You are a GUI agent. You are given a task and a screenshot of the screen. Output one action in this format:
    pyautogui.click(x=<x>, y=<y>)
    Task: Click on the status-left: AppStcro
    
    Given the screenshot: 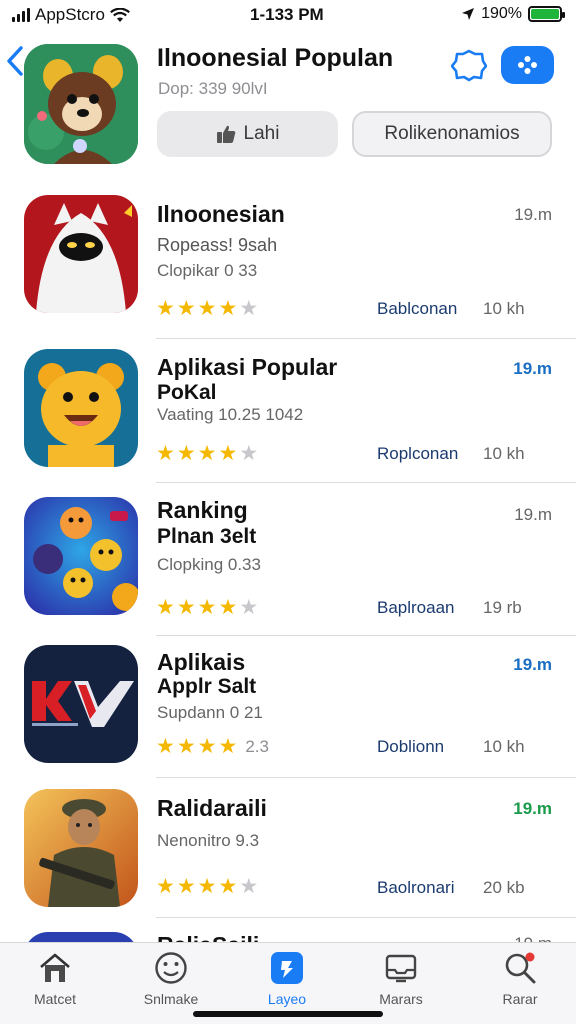 What is the action you would take?
    pyautogui.click(x=71, y=15)
    